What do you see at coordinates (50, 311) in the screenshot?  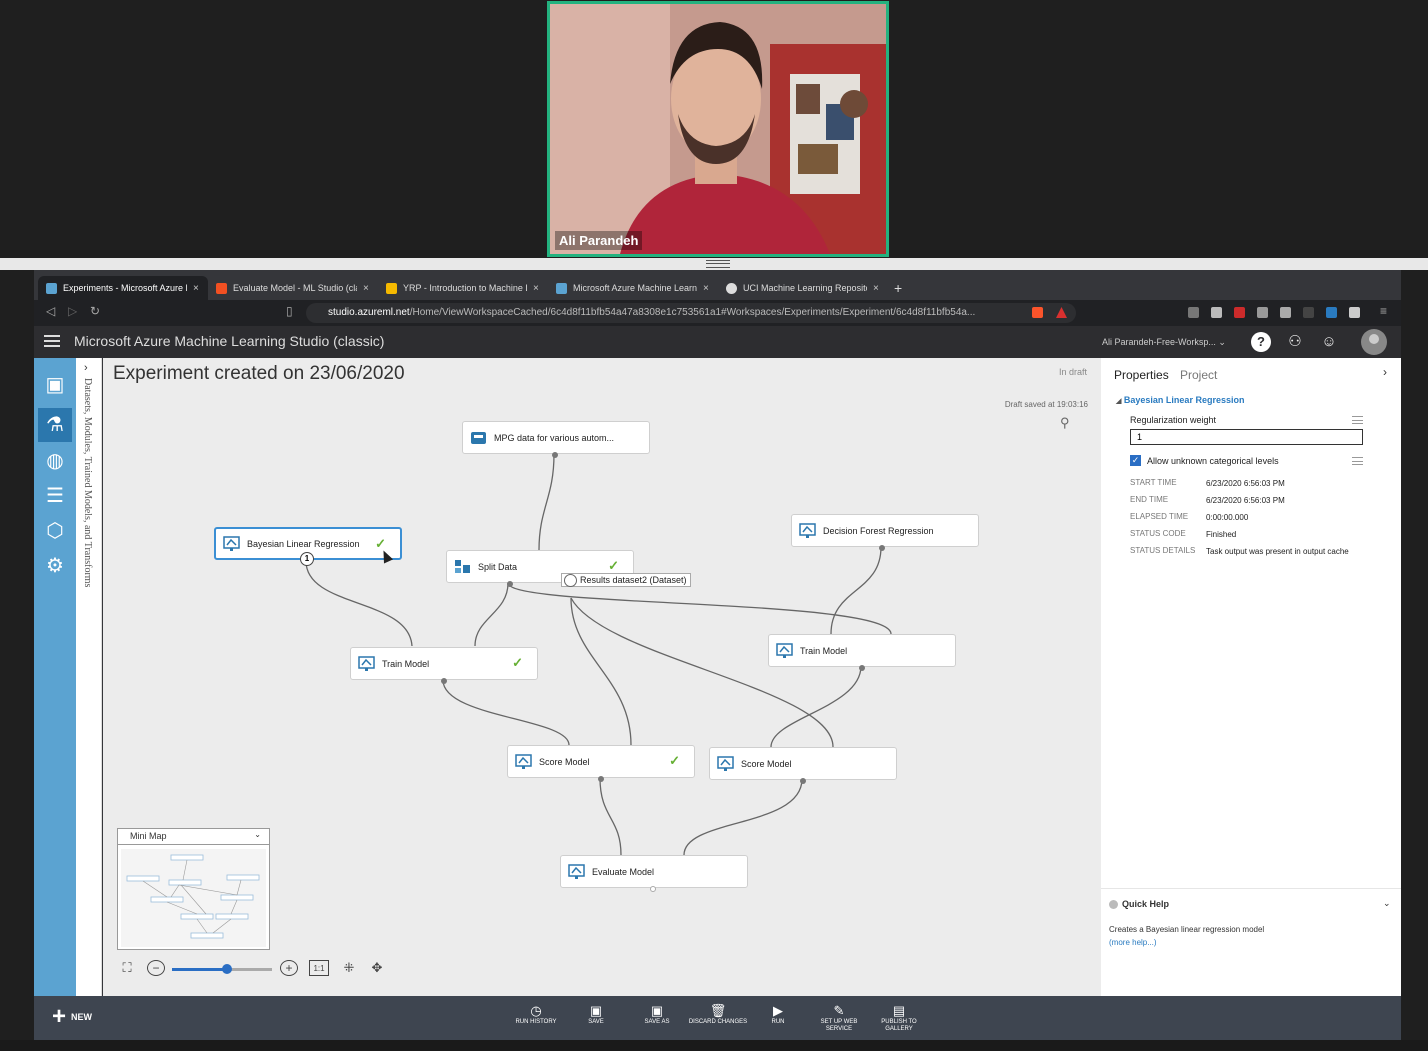 I see `back-arrow-icon: ◁` at bounding box center [50, 311].